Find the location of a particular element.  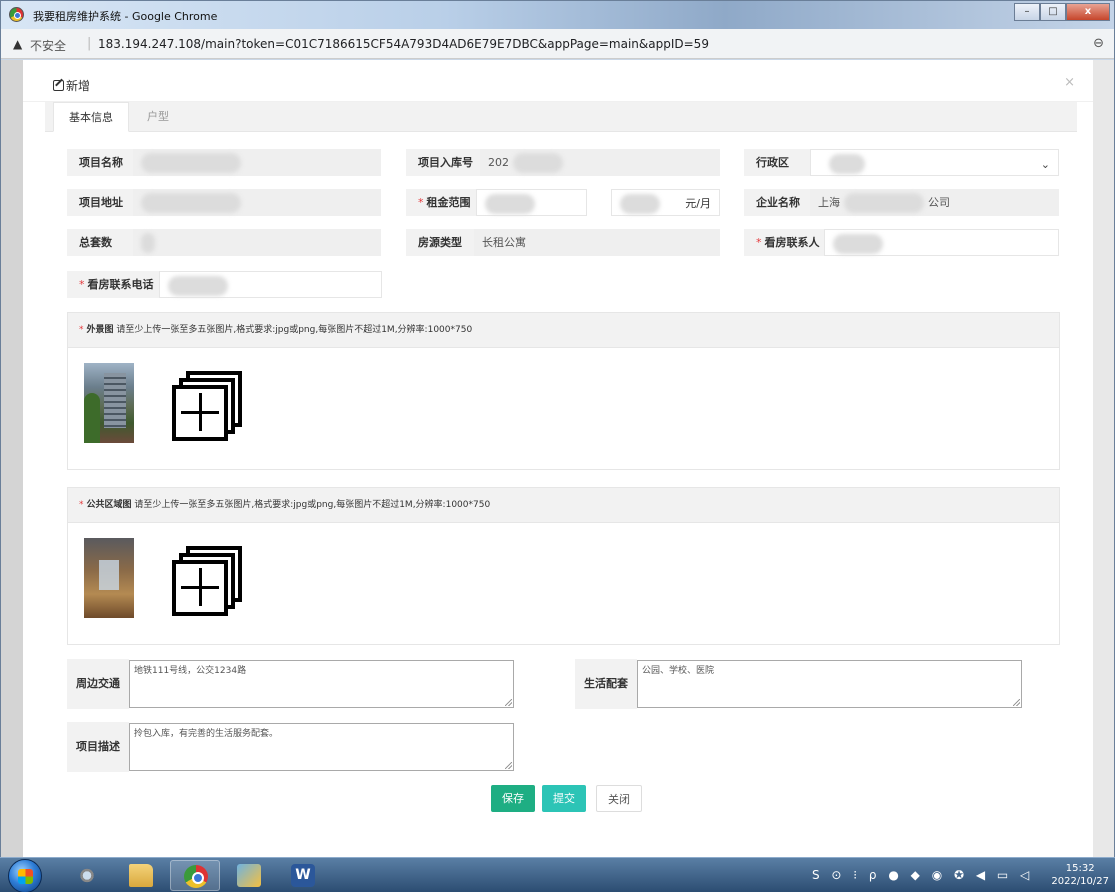

tab-basic-info: 基本信息 is located at coordinates (91, 117).